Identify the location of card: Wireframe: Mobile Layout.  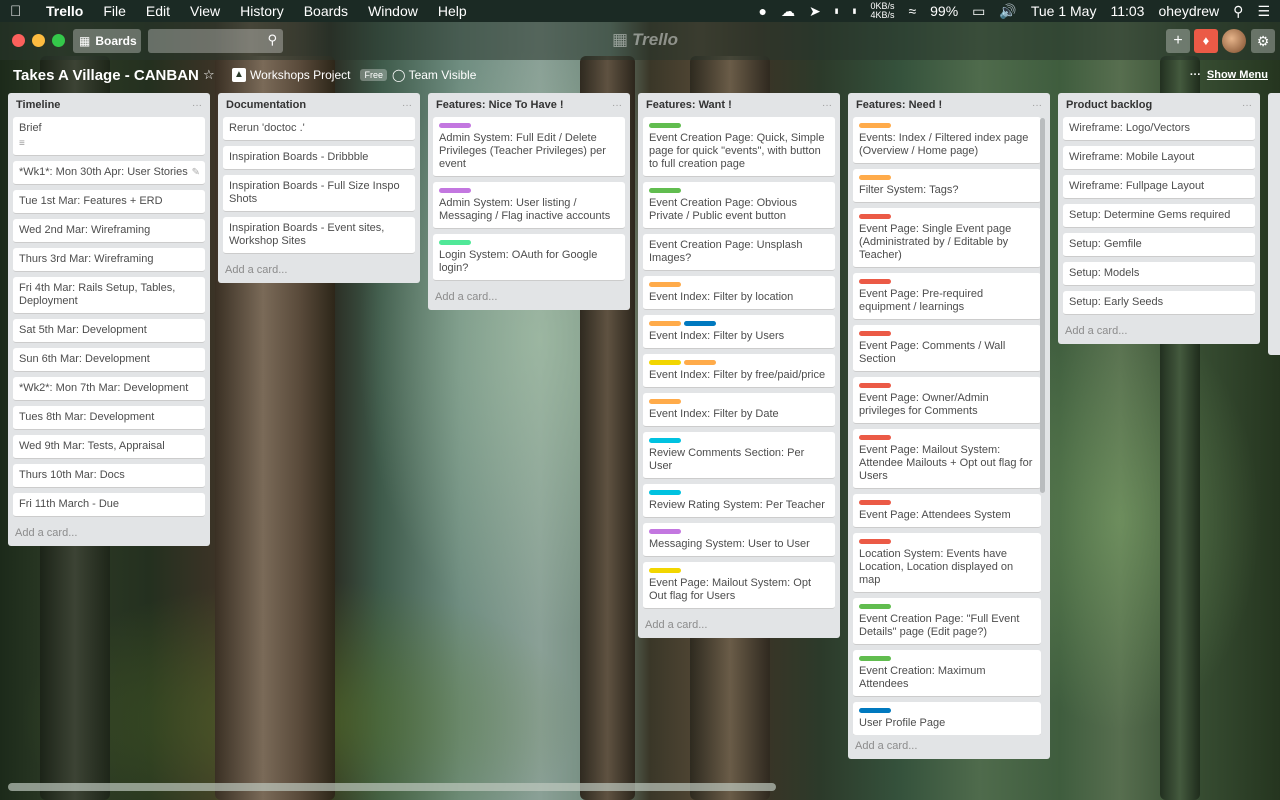
(1159, 158).